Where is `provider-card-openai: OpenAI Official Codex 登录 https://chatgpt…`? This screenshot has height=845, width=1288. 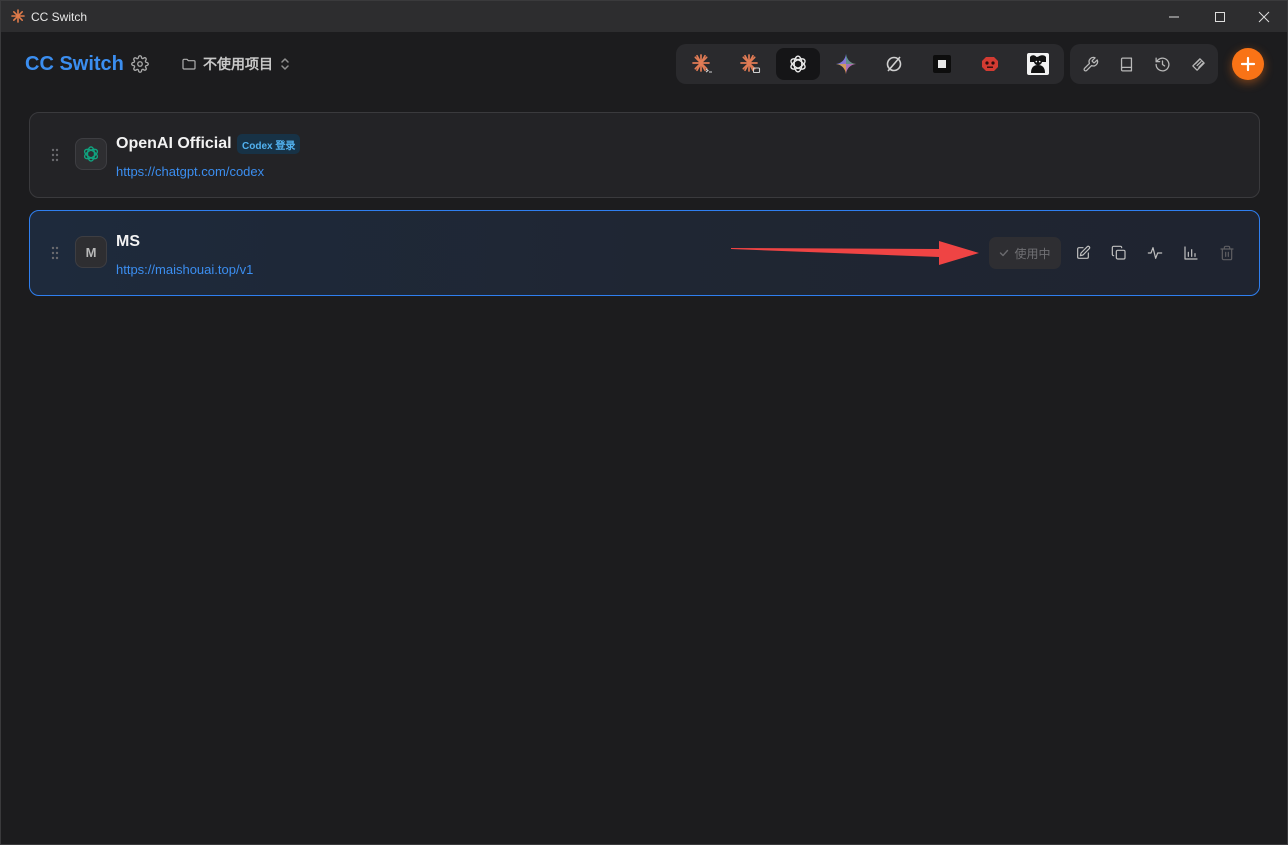 provider-card-openai: OpenAI Official Codex 登录 https://chatgpt… is located at coordinates (644, 155).